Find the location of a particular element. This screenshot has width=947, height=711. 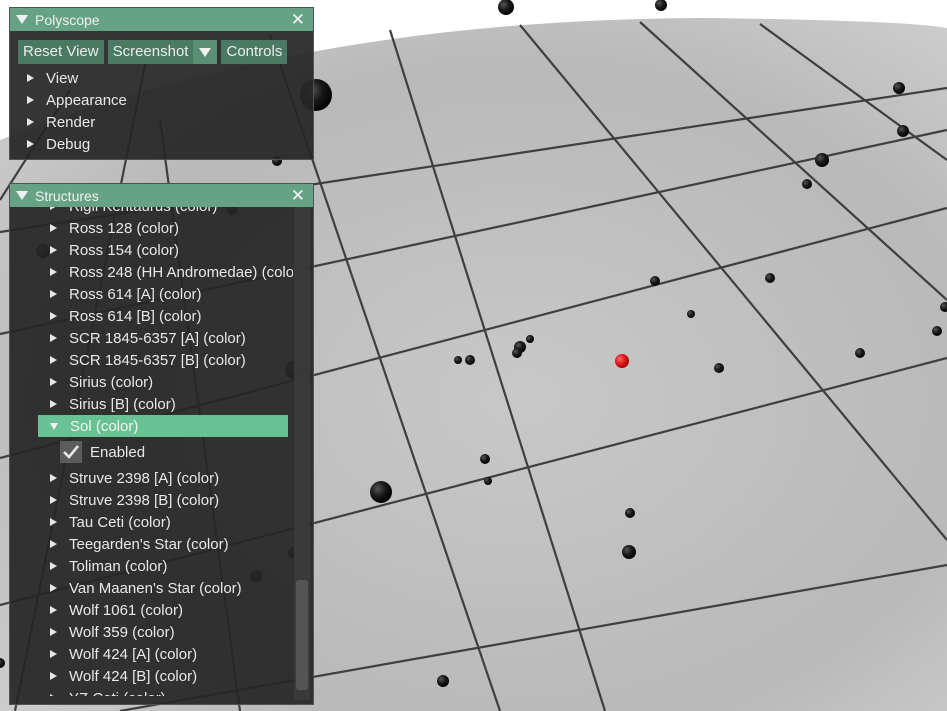

enabled-checkbox is located at coordinates (71, 452).